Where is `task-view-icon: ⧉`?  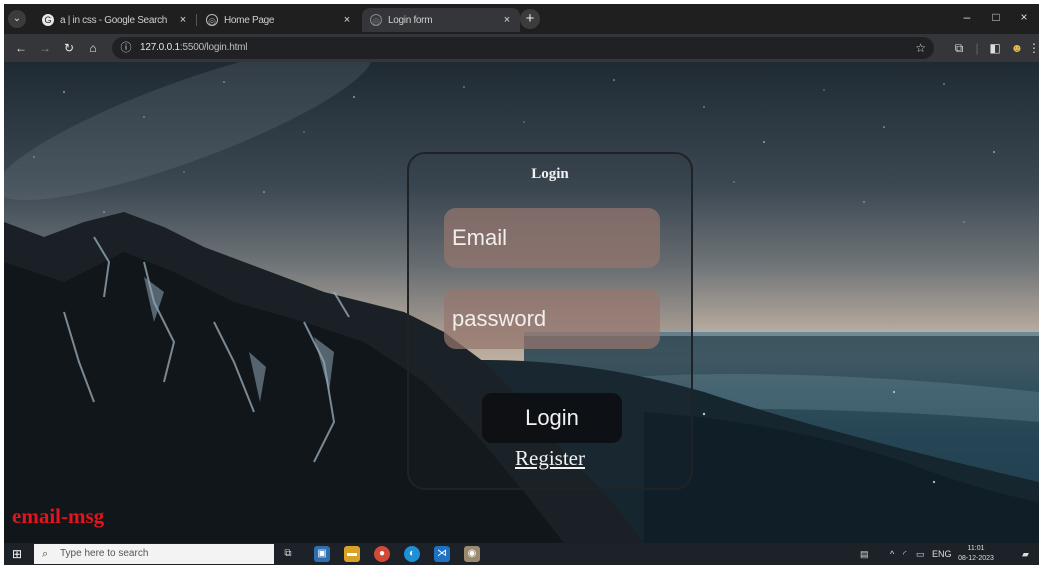 task-view-icon: ⧉ is located at coordinates (288, 554).